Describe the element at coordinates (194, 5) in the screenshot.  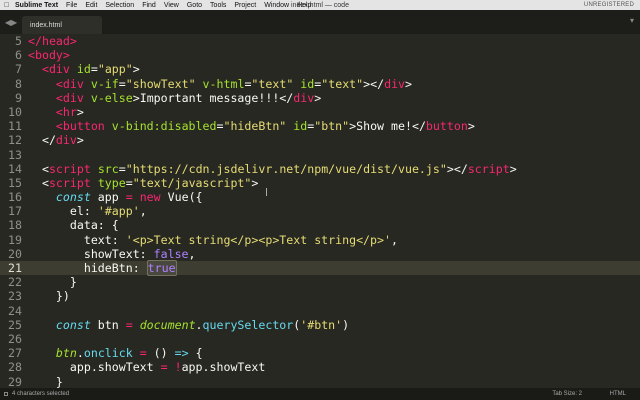
I see `menu-goto: Goto` at that location.